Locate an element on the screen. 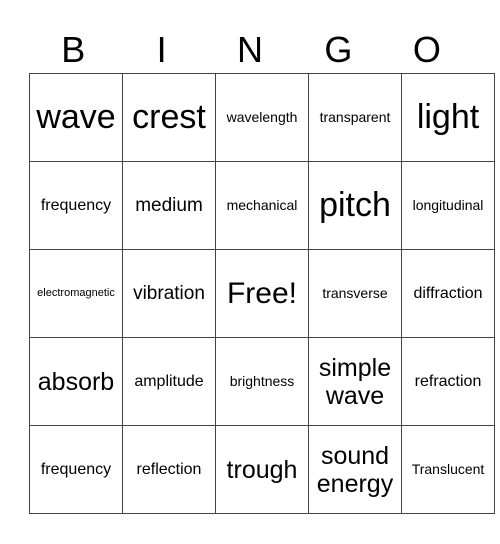  card-cell: sound energy is located at coordinates (355, 469).